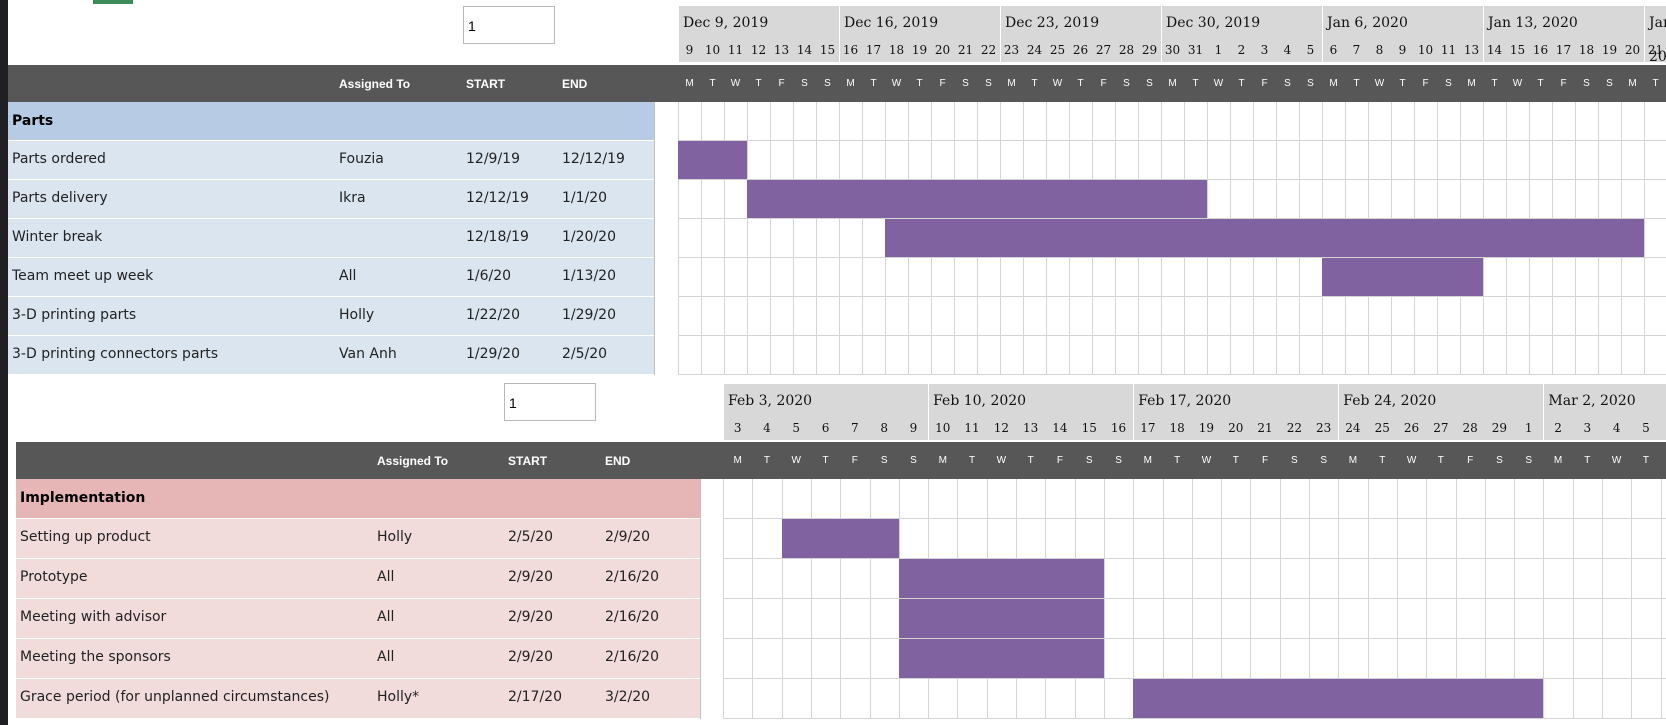  What do you see at coordinates (700, 599) in the screenshot?
I see `impl-table-separator` at bounding box center [700, 599].